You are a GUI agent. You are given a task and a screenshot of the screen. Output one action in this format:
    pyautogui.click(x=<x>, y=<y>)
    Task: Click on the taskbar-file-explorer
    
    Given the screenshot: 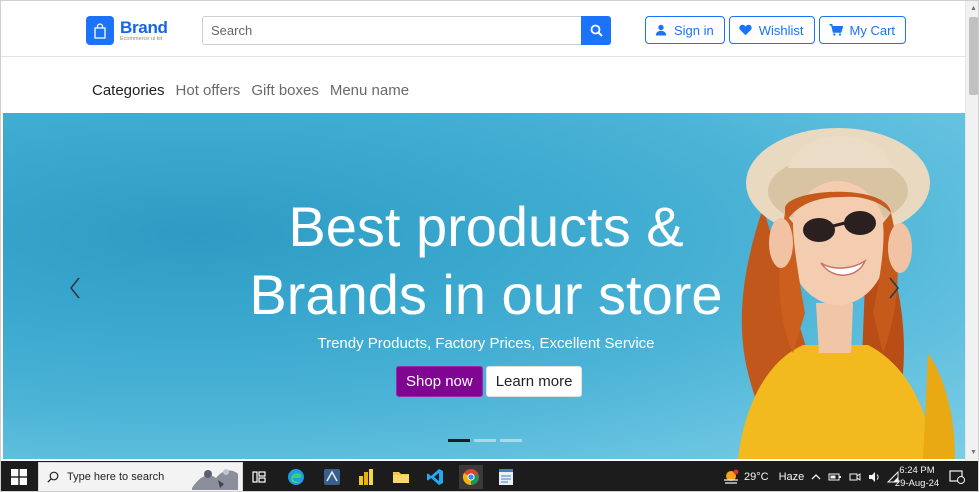 What is the action you would take?
    pyautogui.click(x=401, y=477)
    